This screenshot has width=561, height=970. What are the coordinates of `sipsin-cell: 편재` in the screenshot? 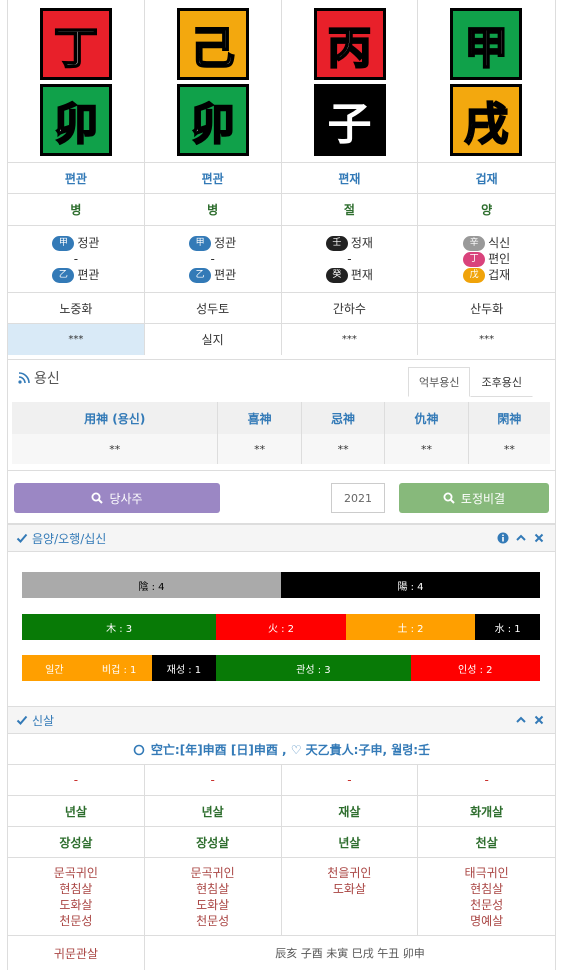 It's located at (350, 178).